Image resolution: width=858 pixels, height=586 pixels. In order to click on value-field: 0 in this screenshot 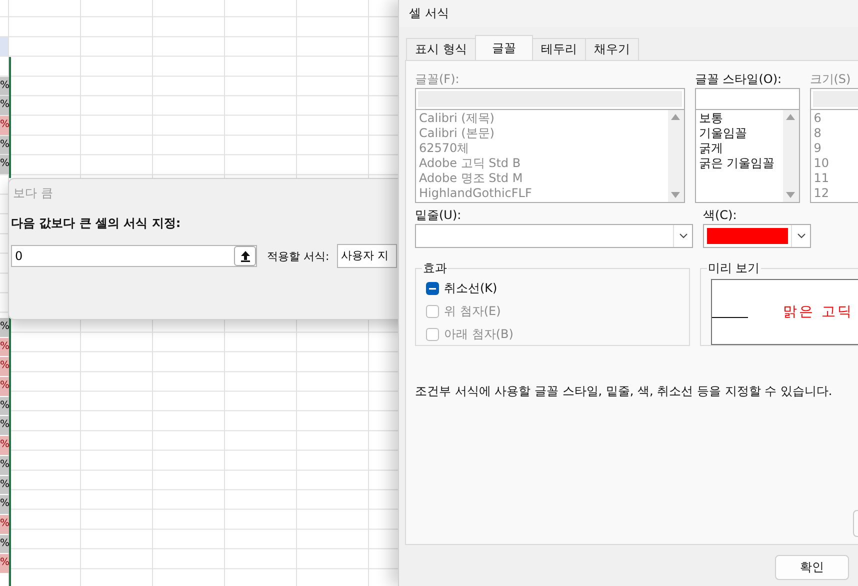, I will do `click(134, 256)`.